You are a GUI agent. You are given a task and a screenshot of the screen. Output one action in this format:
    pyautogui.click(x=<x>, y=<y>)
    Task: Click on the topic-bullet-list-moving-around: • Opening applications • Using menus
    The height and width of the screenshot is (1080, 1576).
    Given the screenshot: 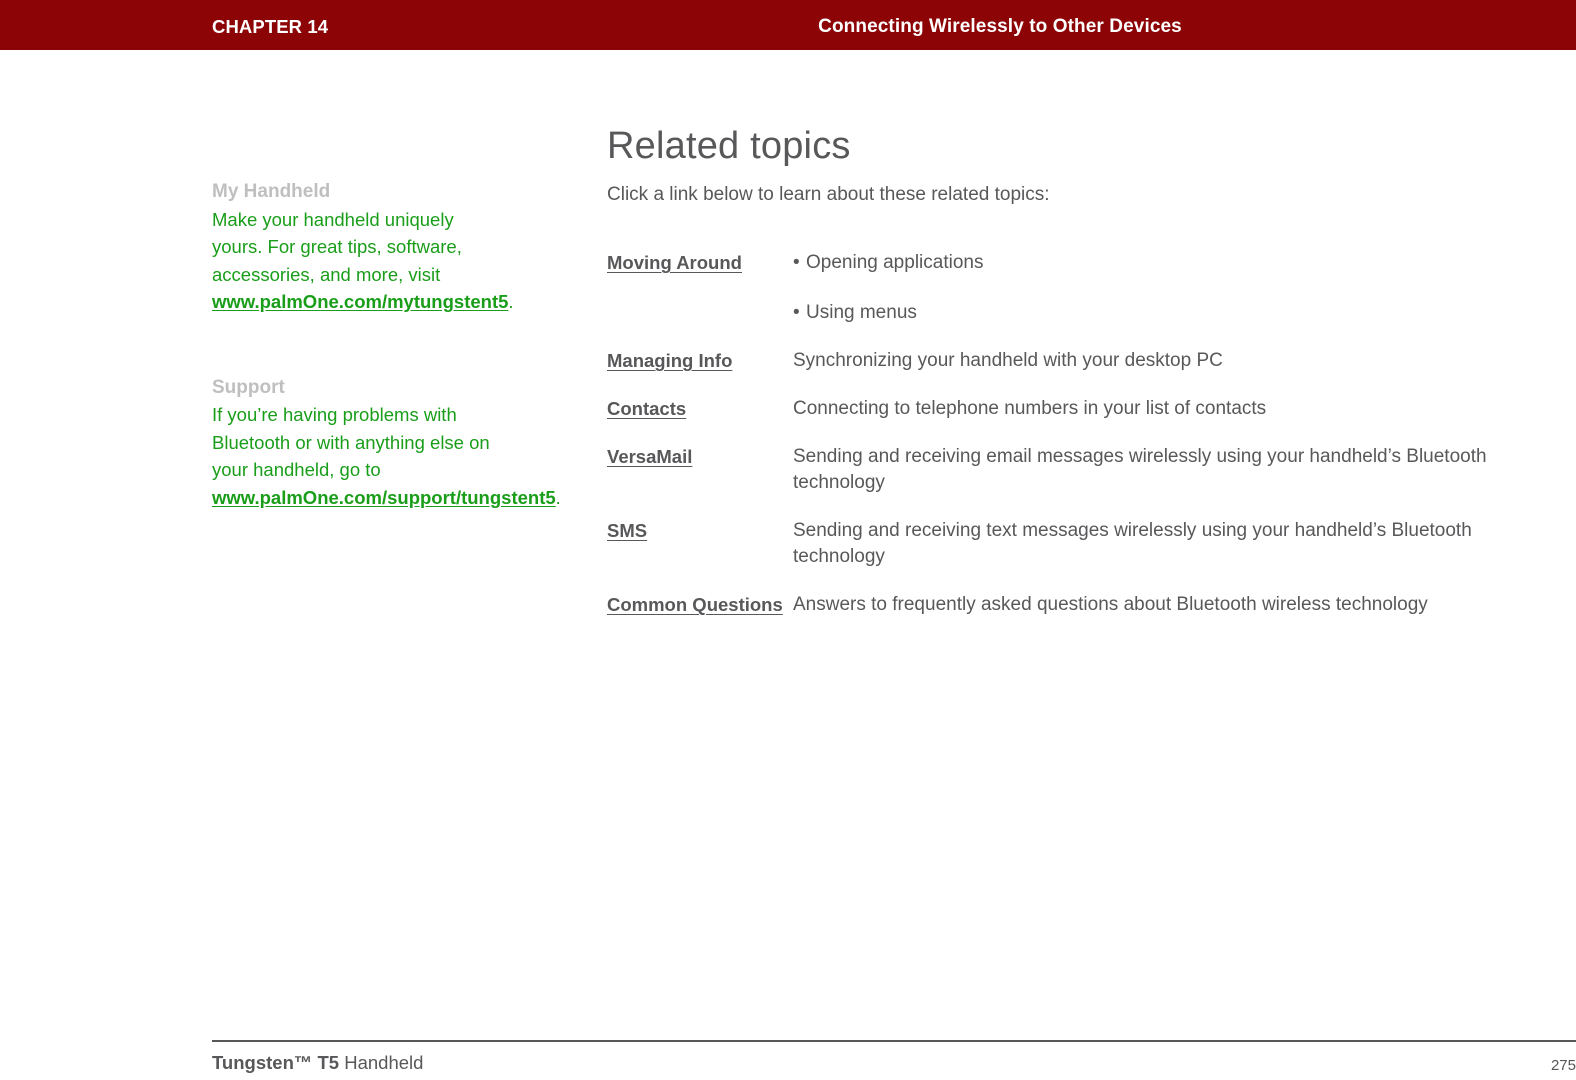 What is the action you would take?
    pyautogui.click(x=1165, y=288)
    